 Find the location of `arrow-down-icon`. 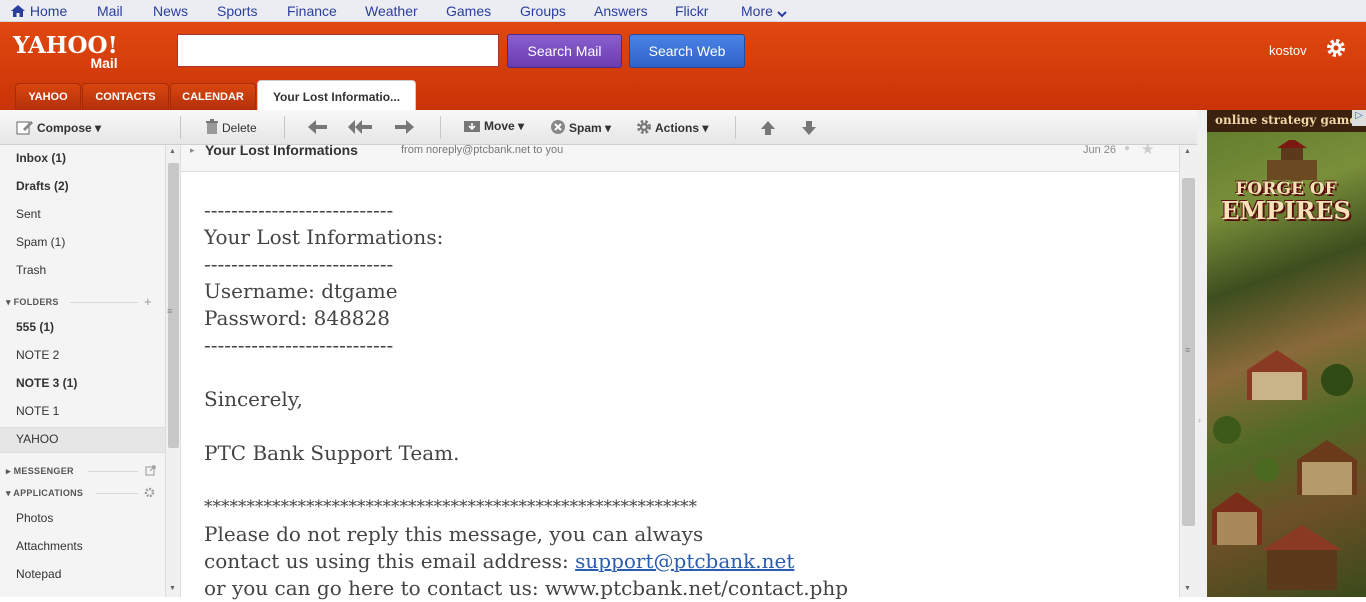

arrow-down-icon is located at coordinates (809, 128).